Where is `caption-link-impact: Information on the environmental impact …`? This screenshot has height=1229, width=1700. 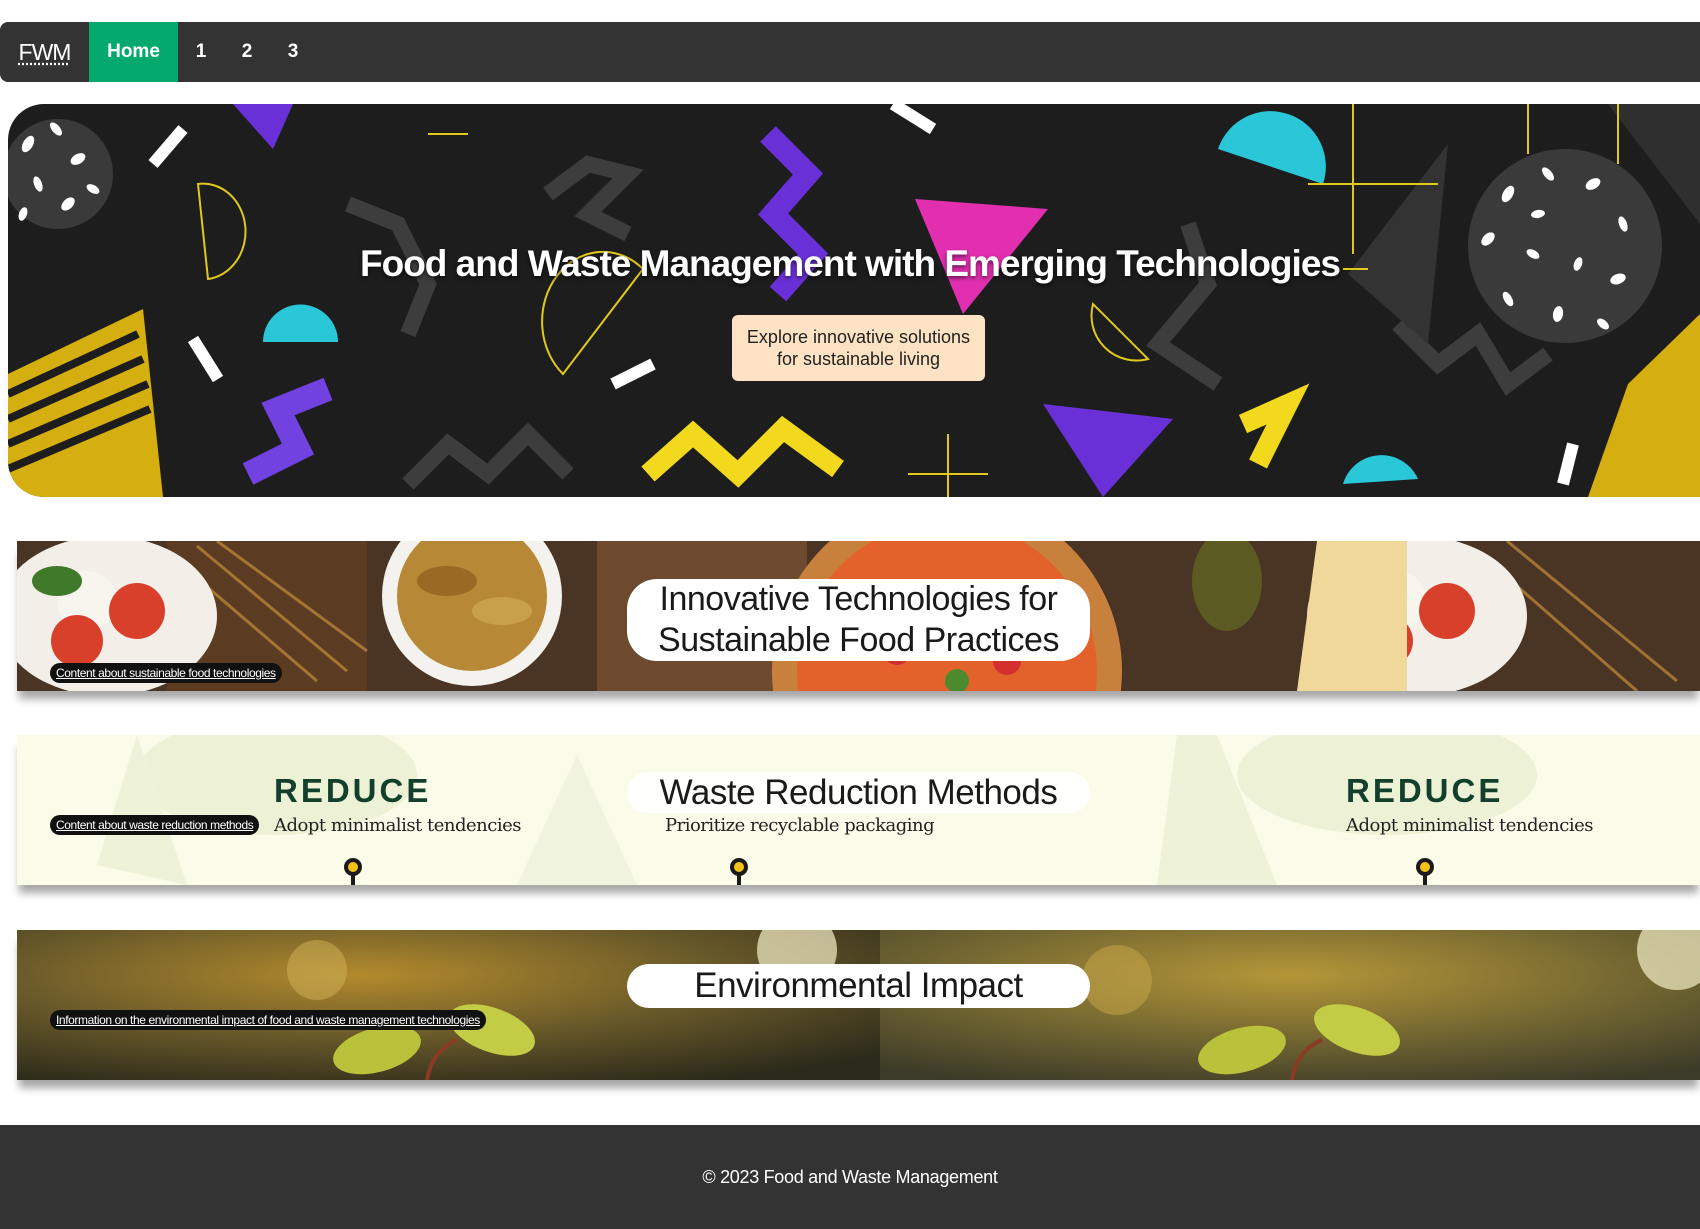
caption-link-impact: Information on the environmental impact … is located at coordinates (268, 1020).